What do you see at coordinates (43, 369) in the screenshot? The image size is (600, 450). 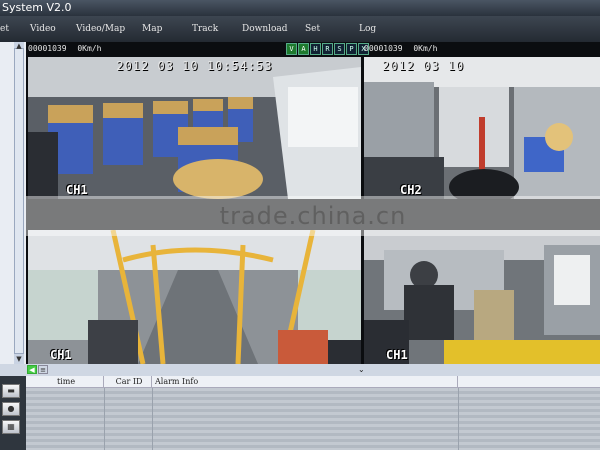 I see `list-tab-icon: ≡` at bounding box center [43, 369].